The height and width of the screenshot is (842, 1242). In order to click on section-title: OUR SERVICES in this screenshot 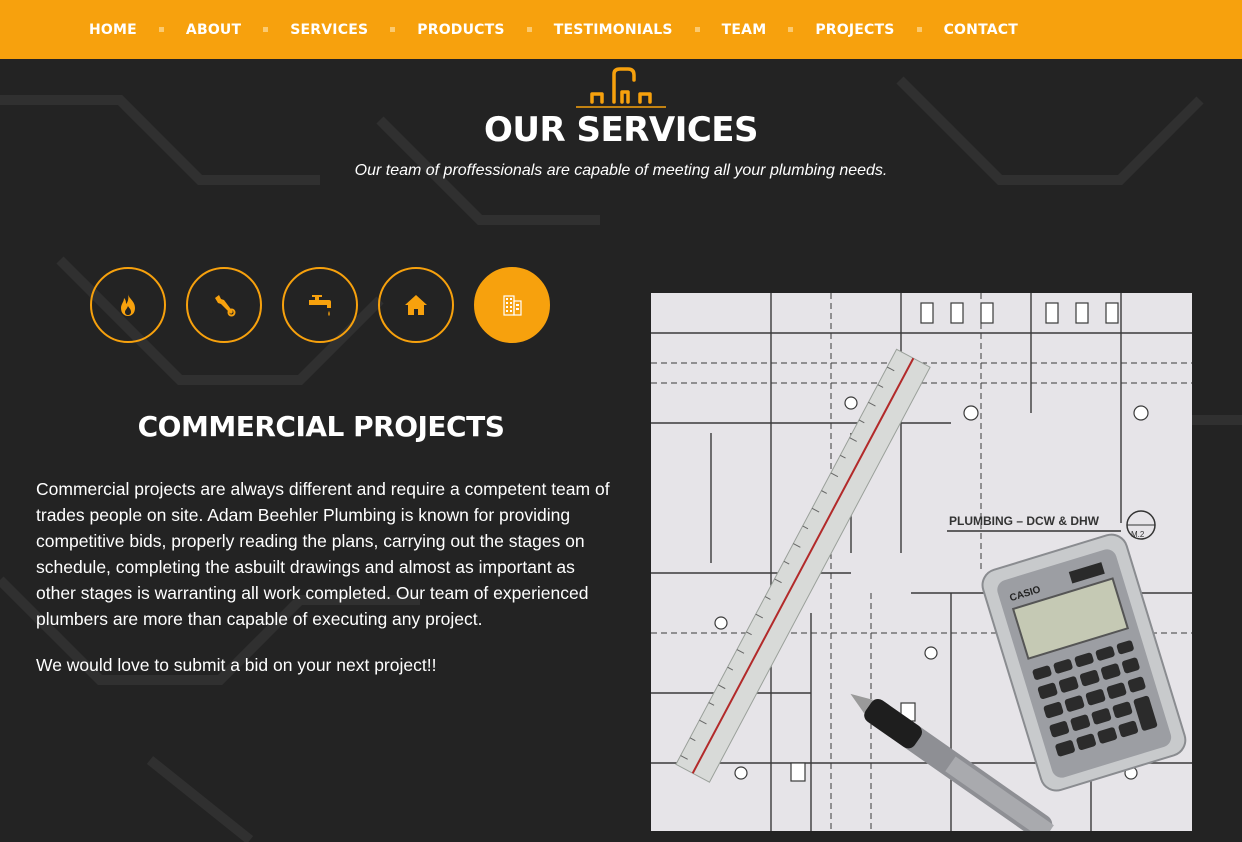, I will do `click(621, 130)`.